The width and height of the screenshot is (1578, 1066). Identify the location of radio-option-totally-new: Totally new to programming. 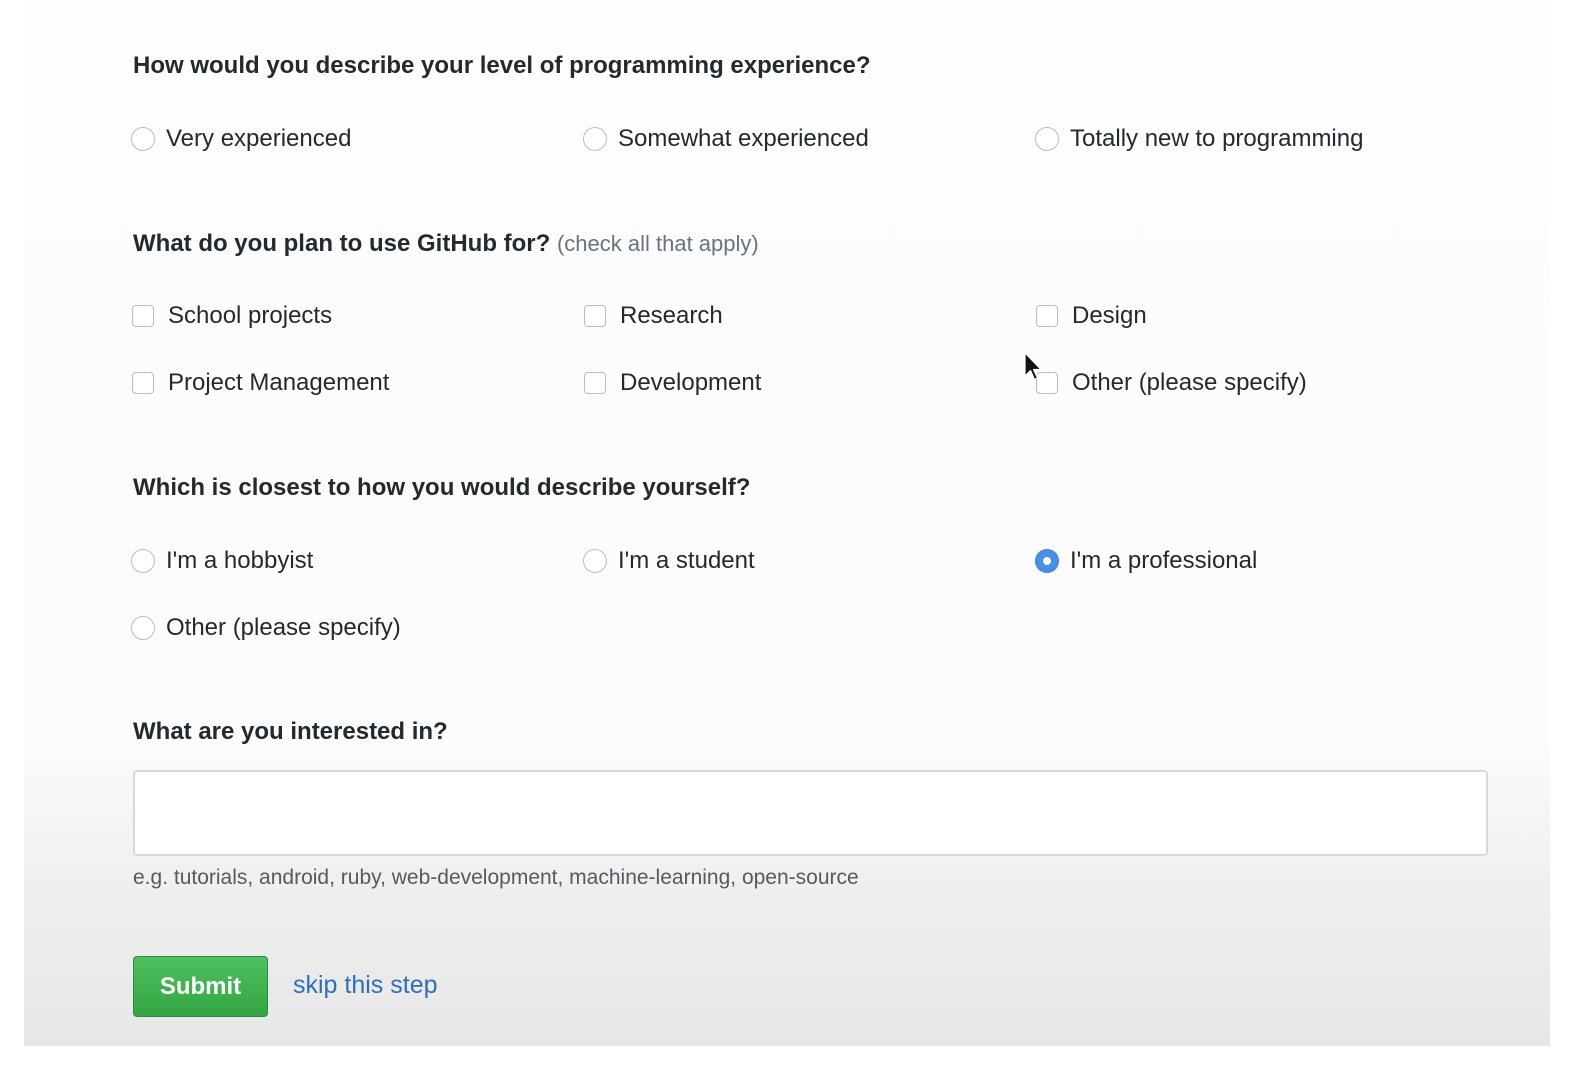
(1199, 139).